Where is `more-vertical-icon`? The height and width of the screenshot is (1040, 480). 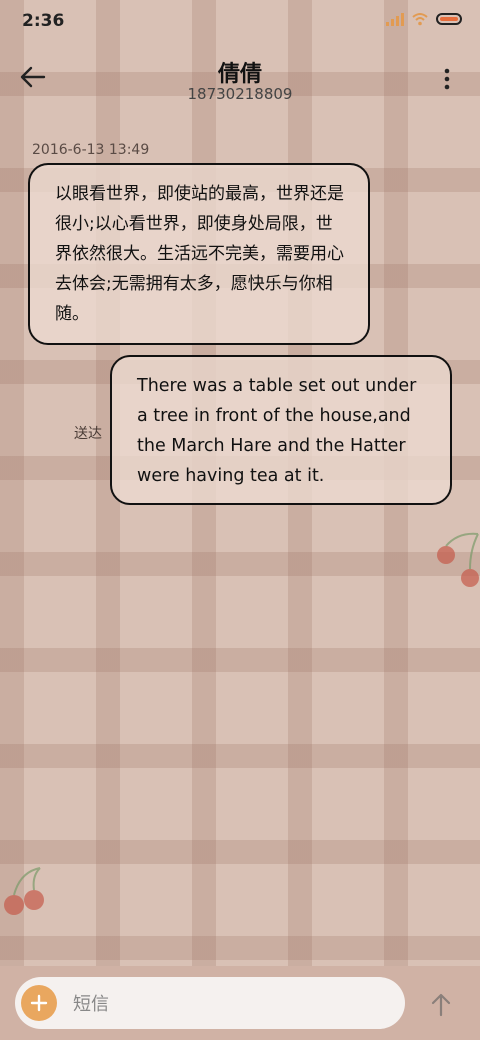
more-vertical-icon is located at coordinates (447, 79).